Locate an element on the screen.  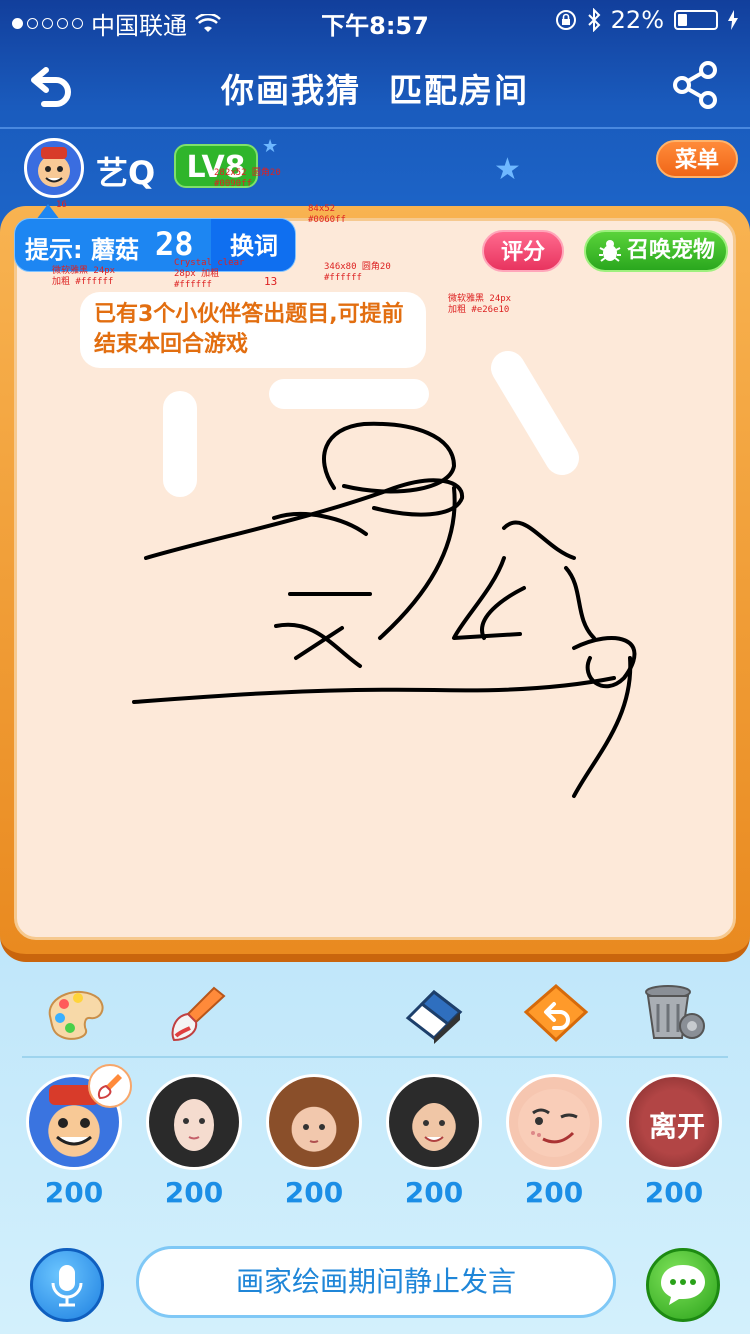
microphone-button is located at coordinates (67, 1285).